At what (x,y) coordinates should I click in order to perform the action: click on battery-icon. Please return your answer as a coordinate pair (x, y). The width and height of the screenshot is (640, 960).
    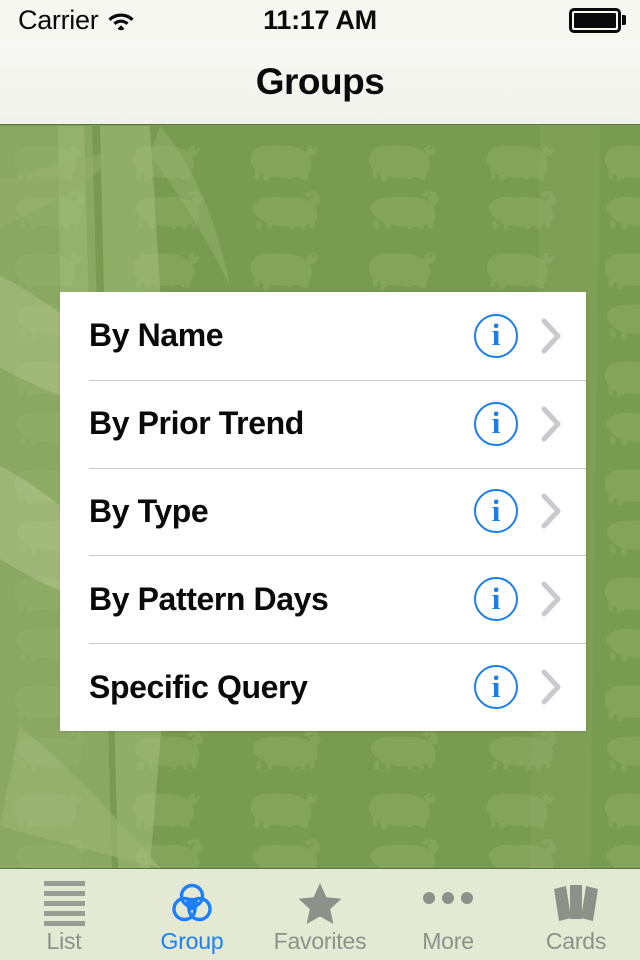
    Looking at the image, I should click on (595, 20).